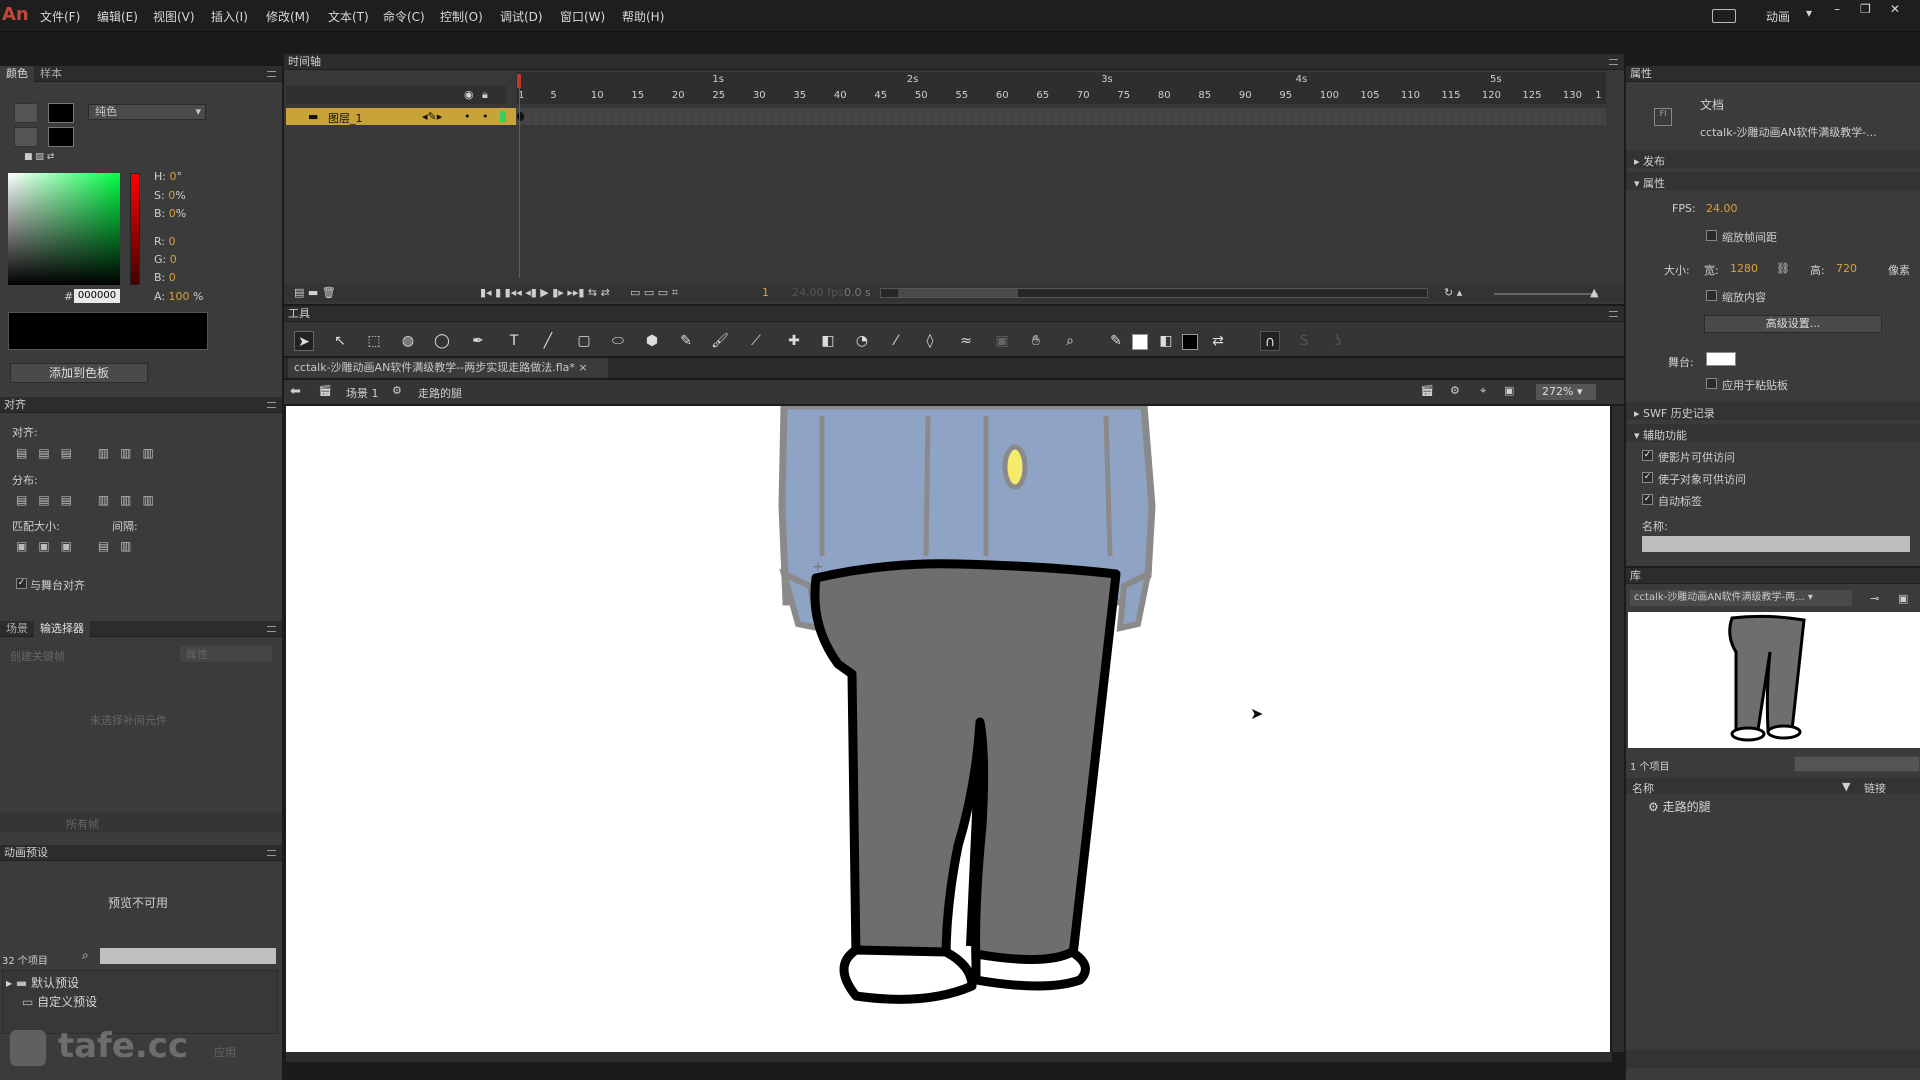  Describe the element at coordinates (1002, 341) in the screenshot. I see `camera-tool-icon: ▣` at that location.